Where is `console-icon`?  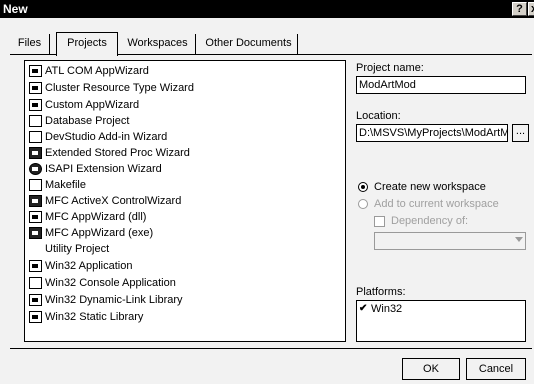
console-icon is located at coordinates (35, 282).